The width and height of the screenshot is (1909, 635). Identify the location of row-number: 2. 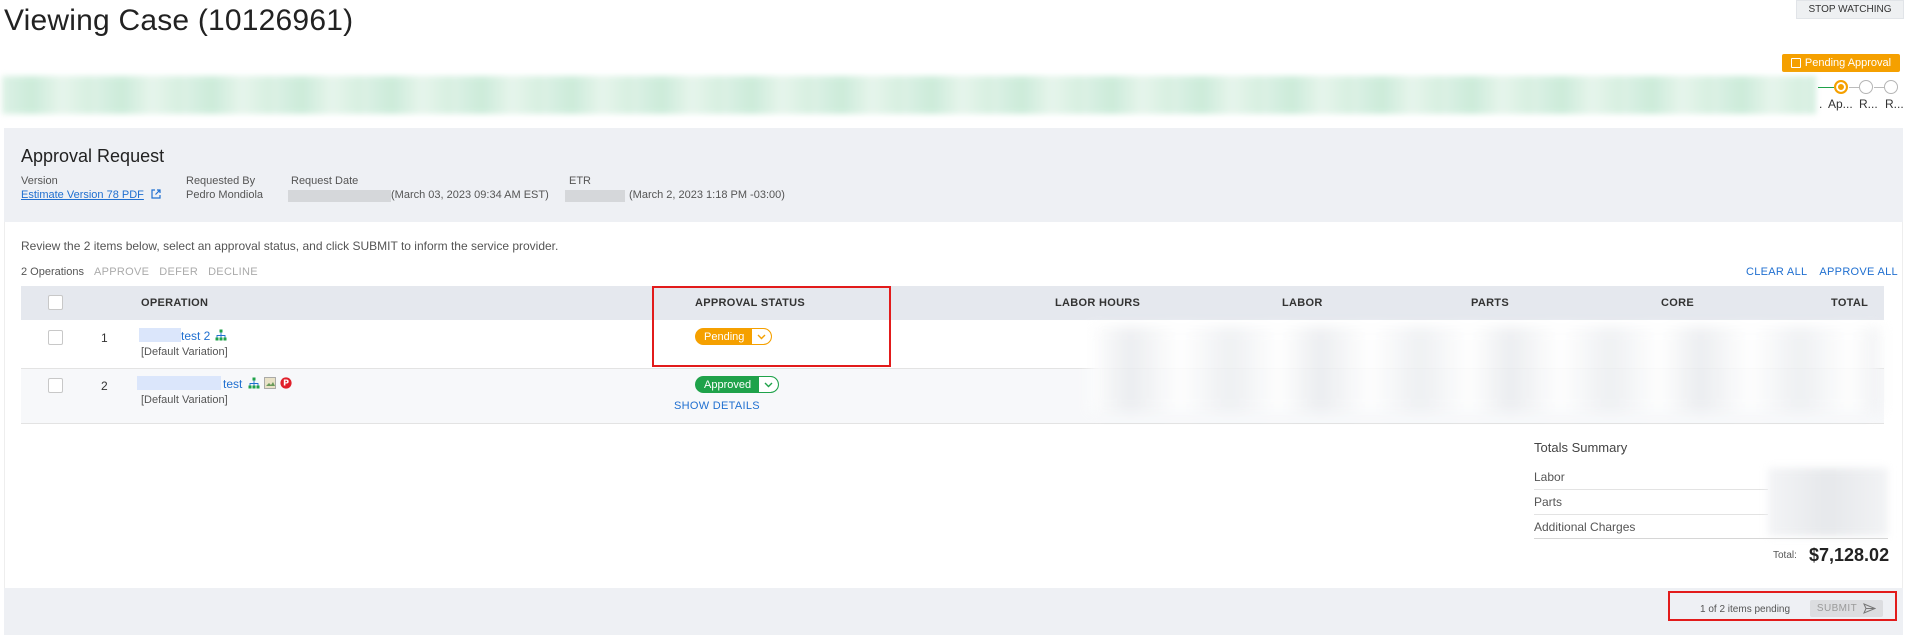
(104, 386).